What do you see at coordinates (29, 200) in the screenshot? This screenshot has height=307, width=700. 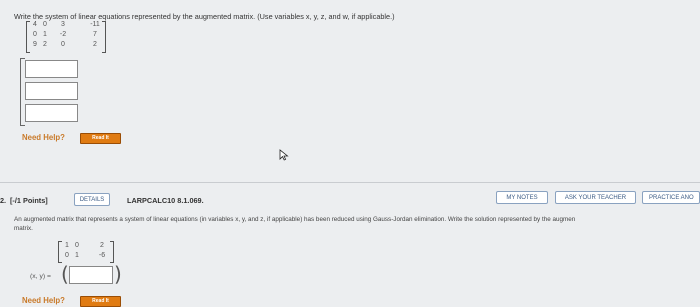 I see `q2-points: [-/1 Points]` at bounding box center [29, 200].